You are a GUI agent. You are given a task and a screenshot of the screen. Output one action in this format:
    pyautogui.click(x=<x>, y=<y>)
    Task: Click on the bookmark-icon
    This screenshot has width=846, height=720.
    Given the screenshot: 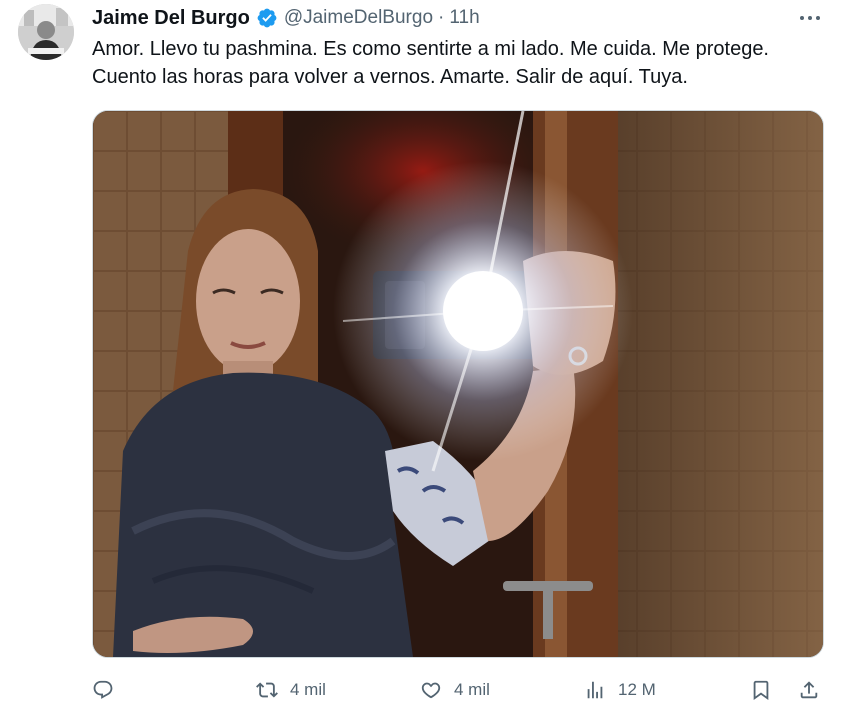 What is the action you would take?
    pyautogui.click(x=761, y=690)
    